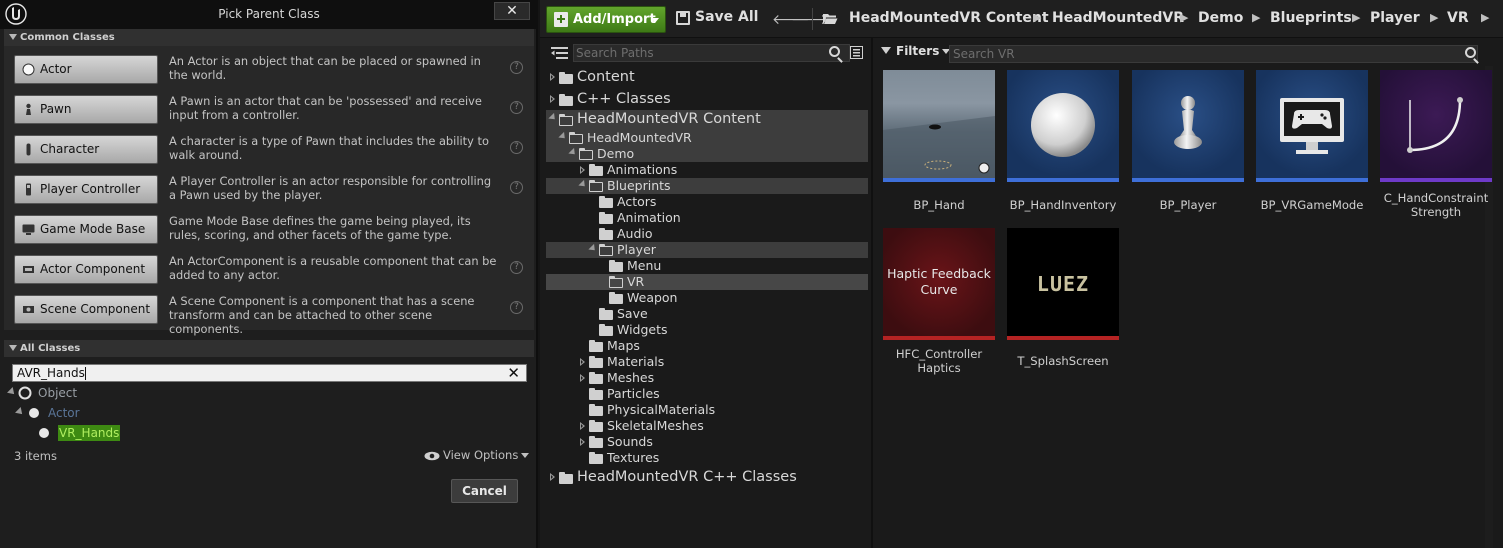 Image resolution: width=1503 pixels, height=548 pixels. I want to click on view-options-button: View Options, so click(477, 455).